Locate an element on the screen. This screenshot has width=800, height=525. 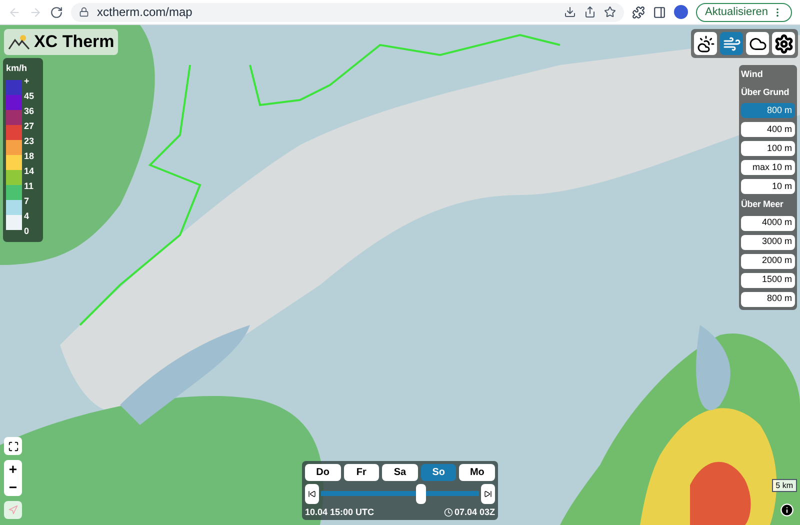
legend-label: 36 is located at coordinates (29, 111).